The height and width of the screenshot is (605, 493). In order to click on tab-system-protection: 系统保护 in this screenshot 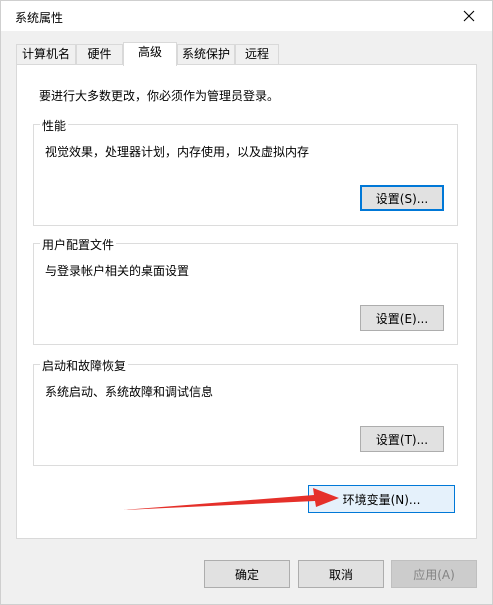, I will do `click(206, 54)`.